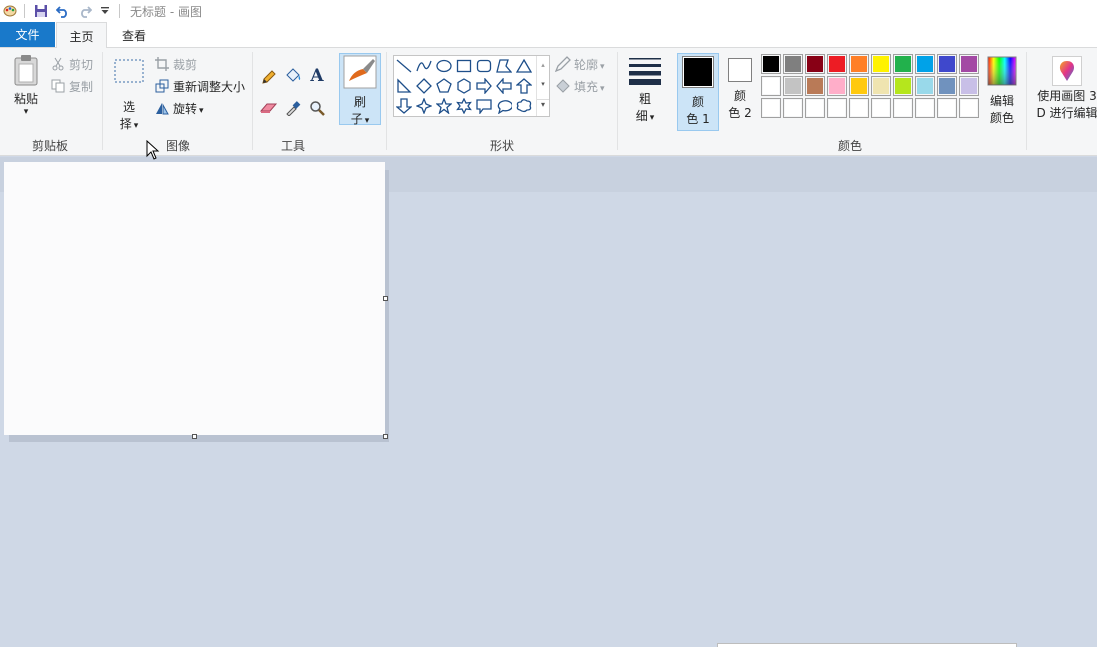 This screenshot has height=647, width=1097. What do you see at coordinates (524, 66) in the screenshot?
I see `triangle-shape-icon` at bounding box center [524, 66].